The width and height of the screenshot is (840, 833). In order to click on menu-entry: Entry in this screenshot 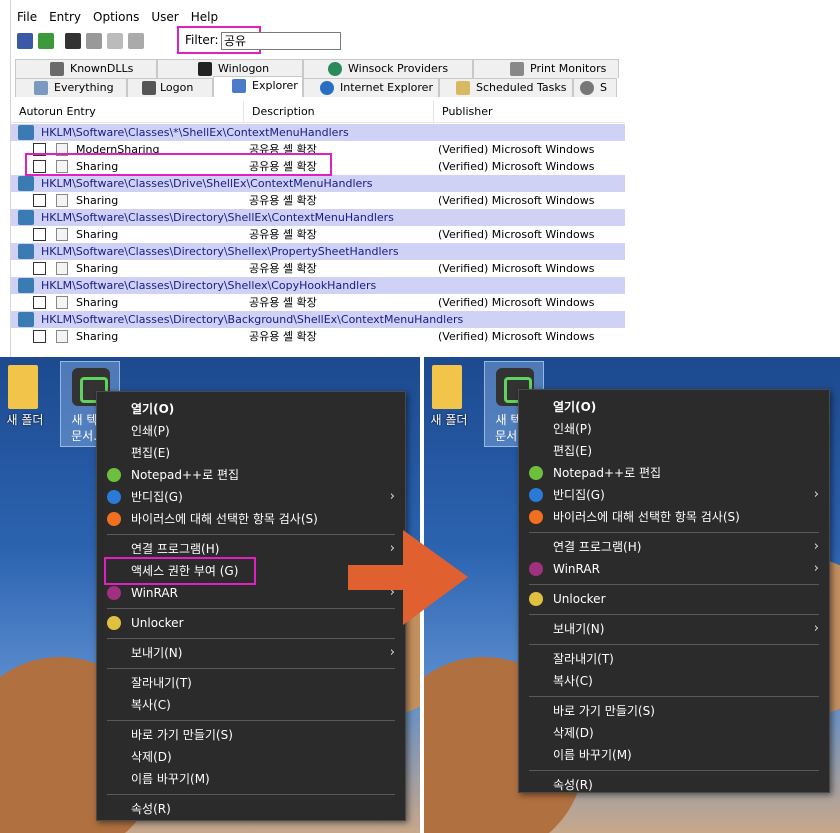, I will do `click(65, 17)`.